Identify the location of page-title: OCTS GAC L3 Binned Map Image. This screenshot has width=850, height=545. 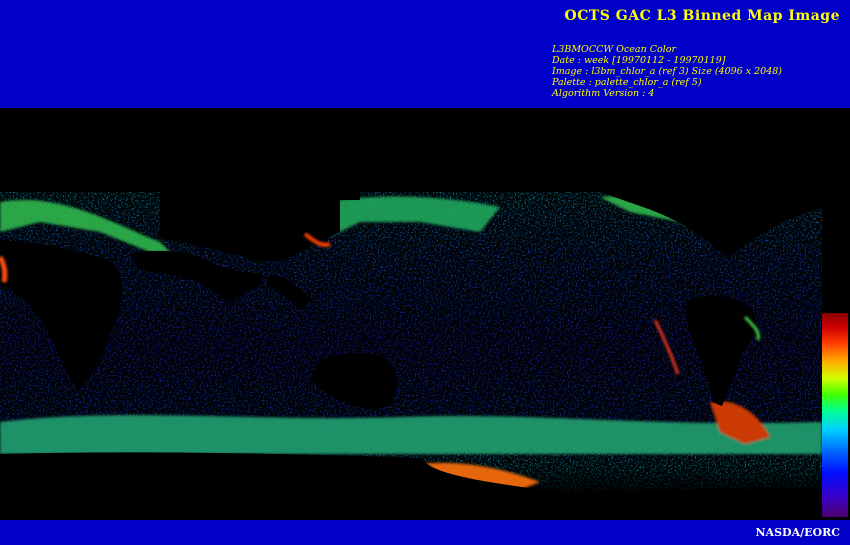
(702, 16).